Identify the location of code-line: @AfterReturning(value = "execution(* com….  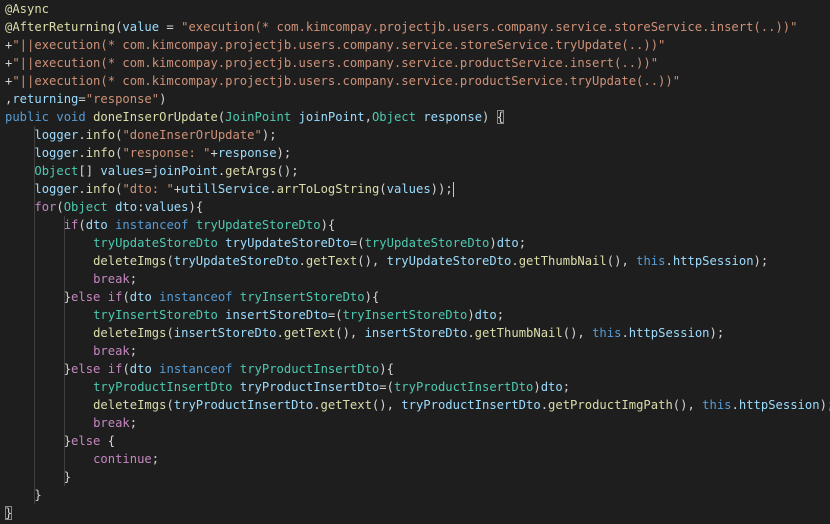
(401, 27).